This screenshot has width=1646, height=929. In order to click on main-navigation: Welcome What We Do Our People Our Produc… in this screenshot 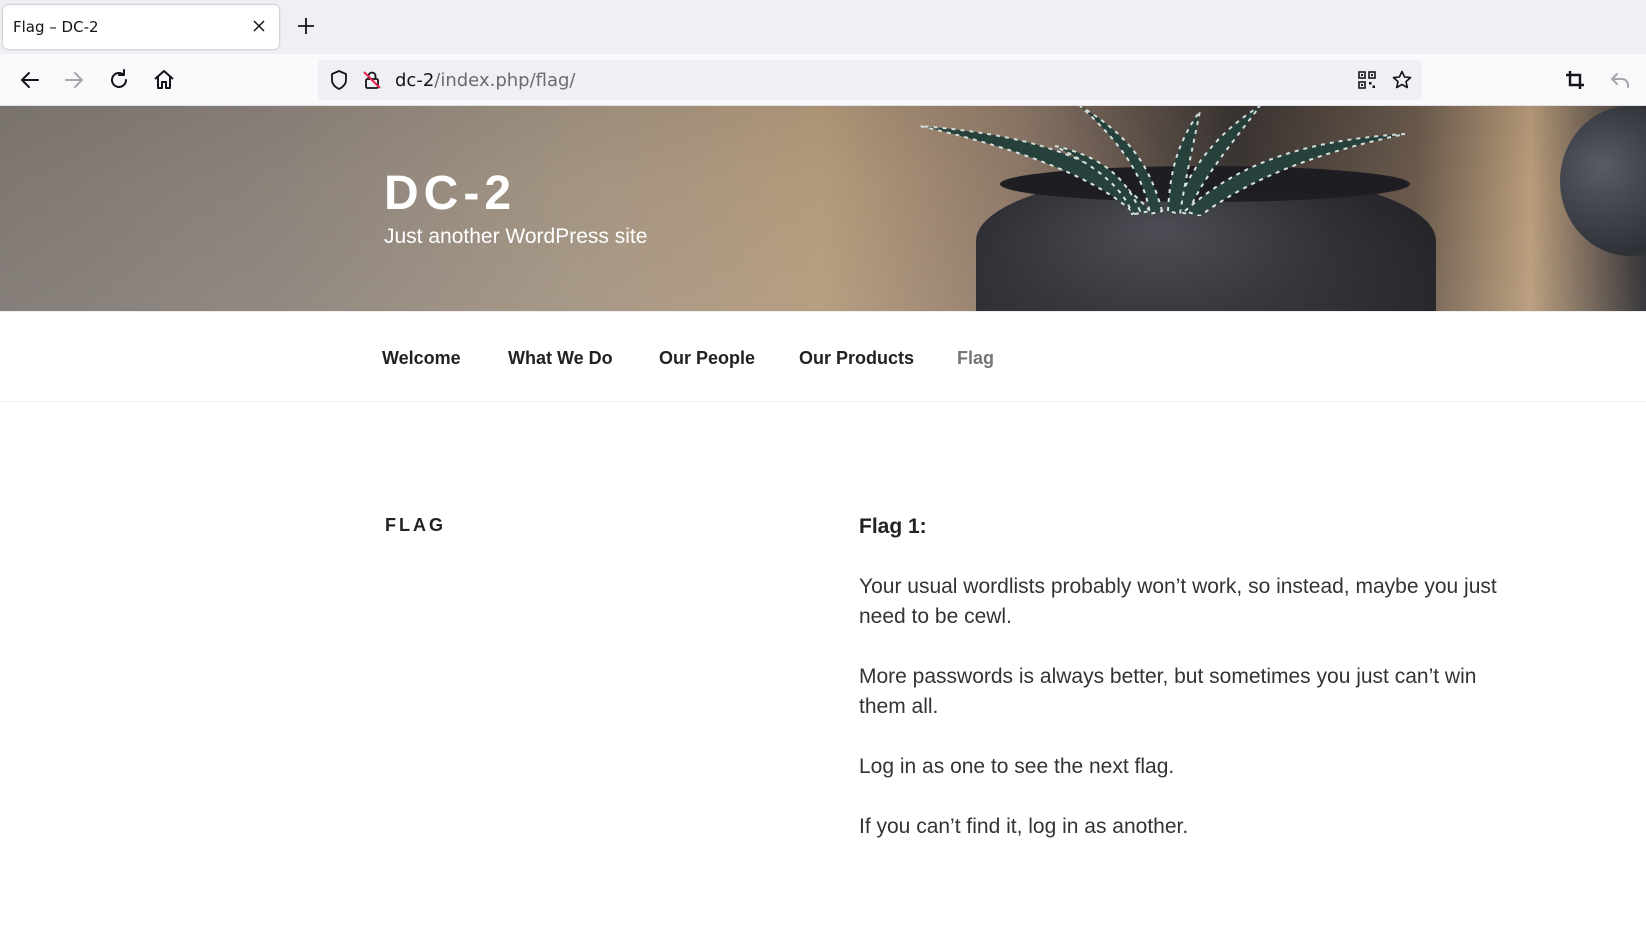, I will do `click(823, 356)`.